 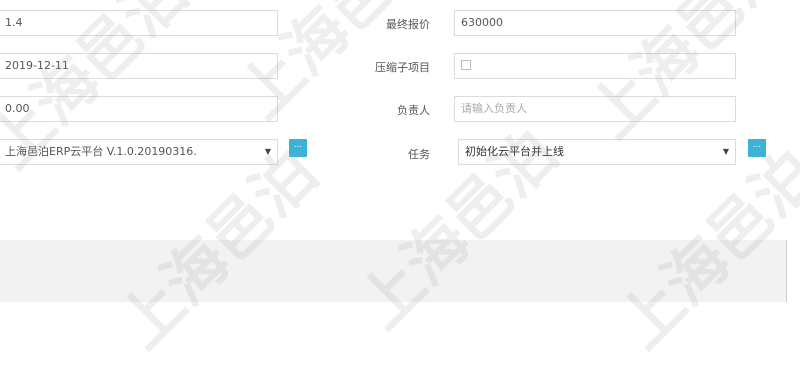 I want to click on version-value: 1.4, so click(x=14, y=22).